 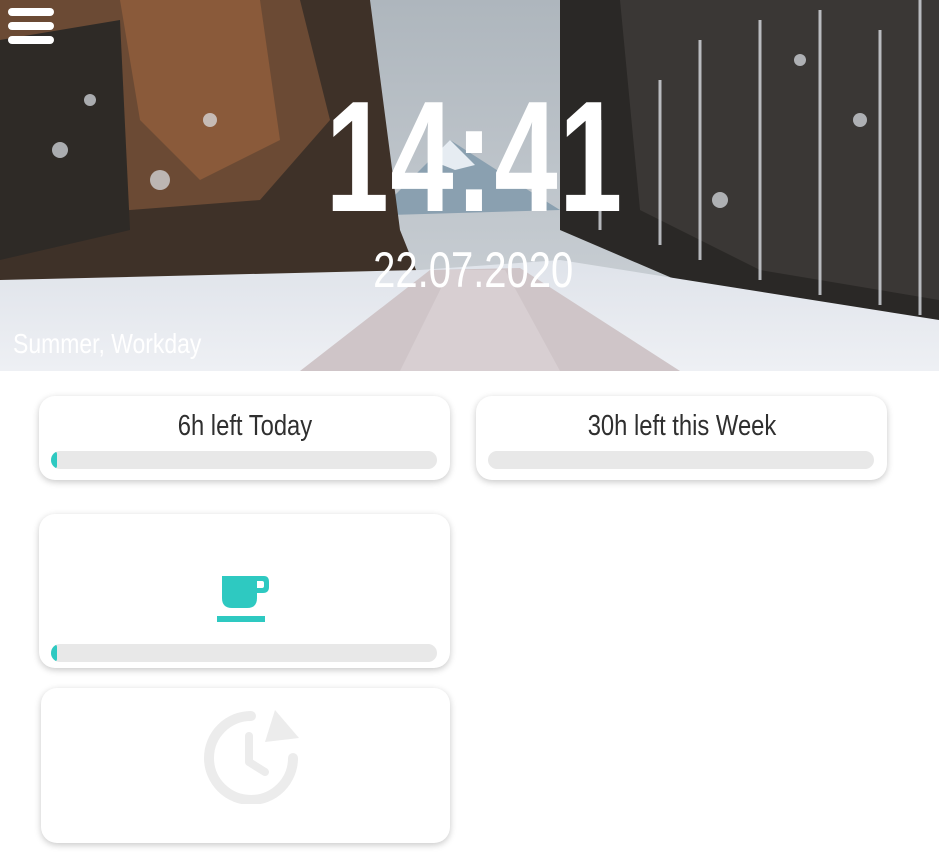 I want to click on clock-history-icon, so click(x=251, y=758).